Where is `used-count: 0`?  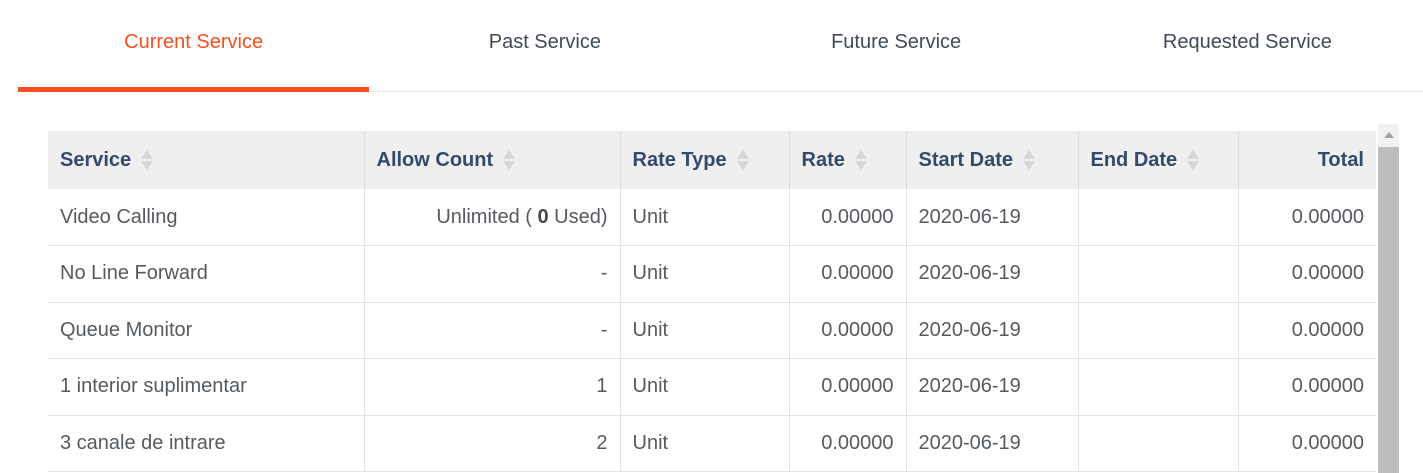 used-count: 0 is located at coordinates (543, 216).